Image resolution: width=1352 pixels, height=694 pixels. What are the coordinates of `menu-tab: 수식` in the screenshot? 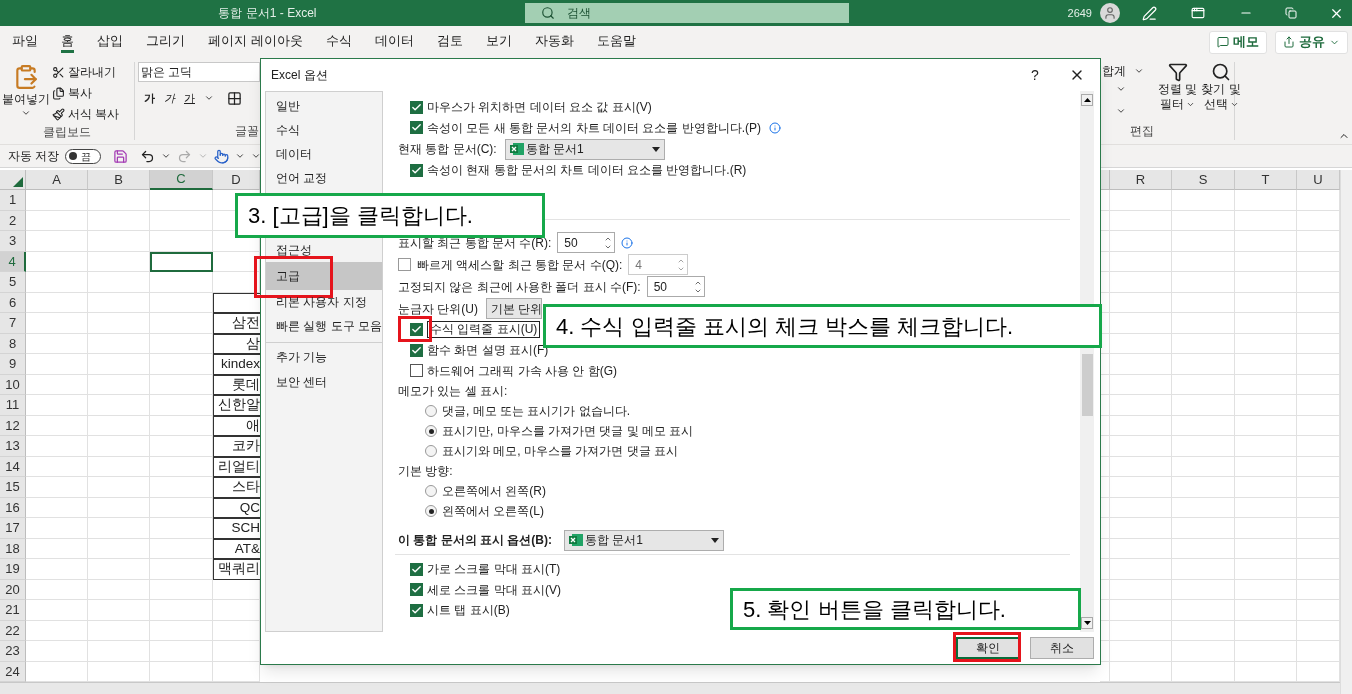 It's located at (338, 42).